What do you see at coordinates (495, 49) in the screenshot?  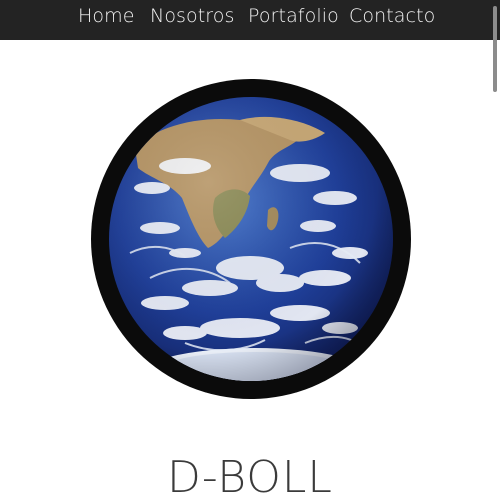 I see `scrollbar-thumb` at bounding box center [495, 49].